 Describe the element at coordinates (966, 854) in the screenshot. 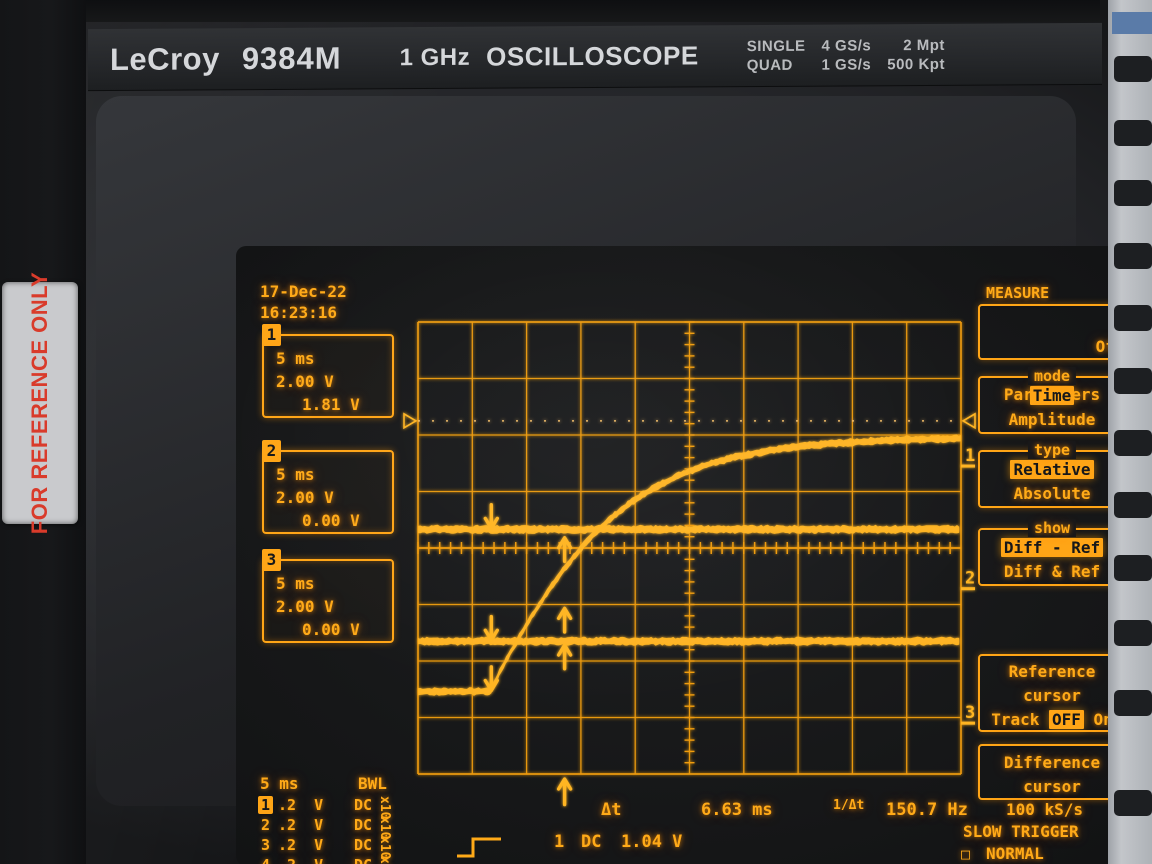

I see `trigger-mode-indicator-box: □` at that location.